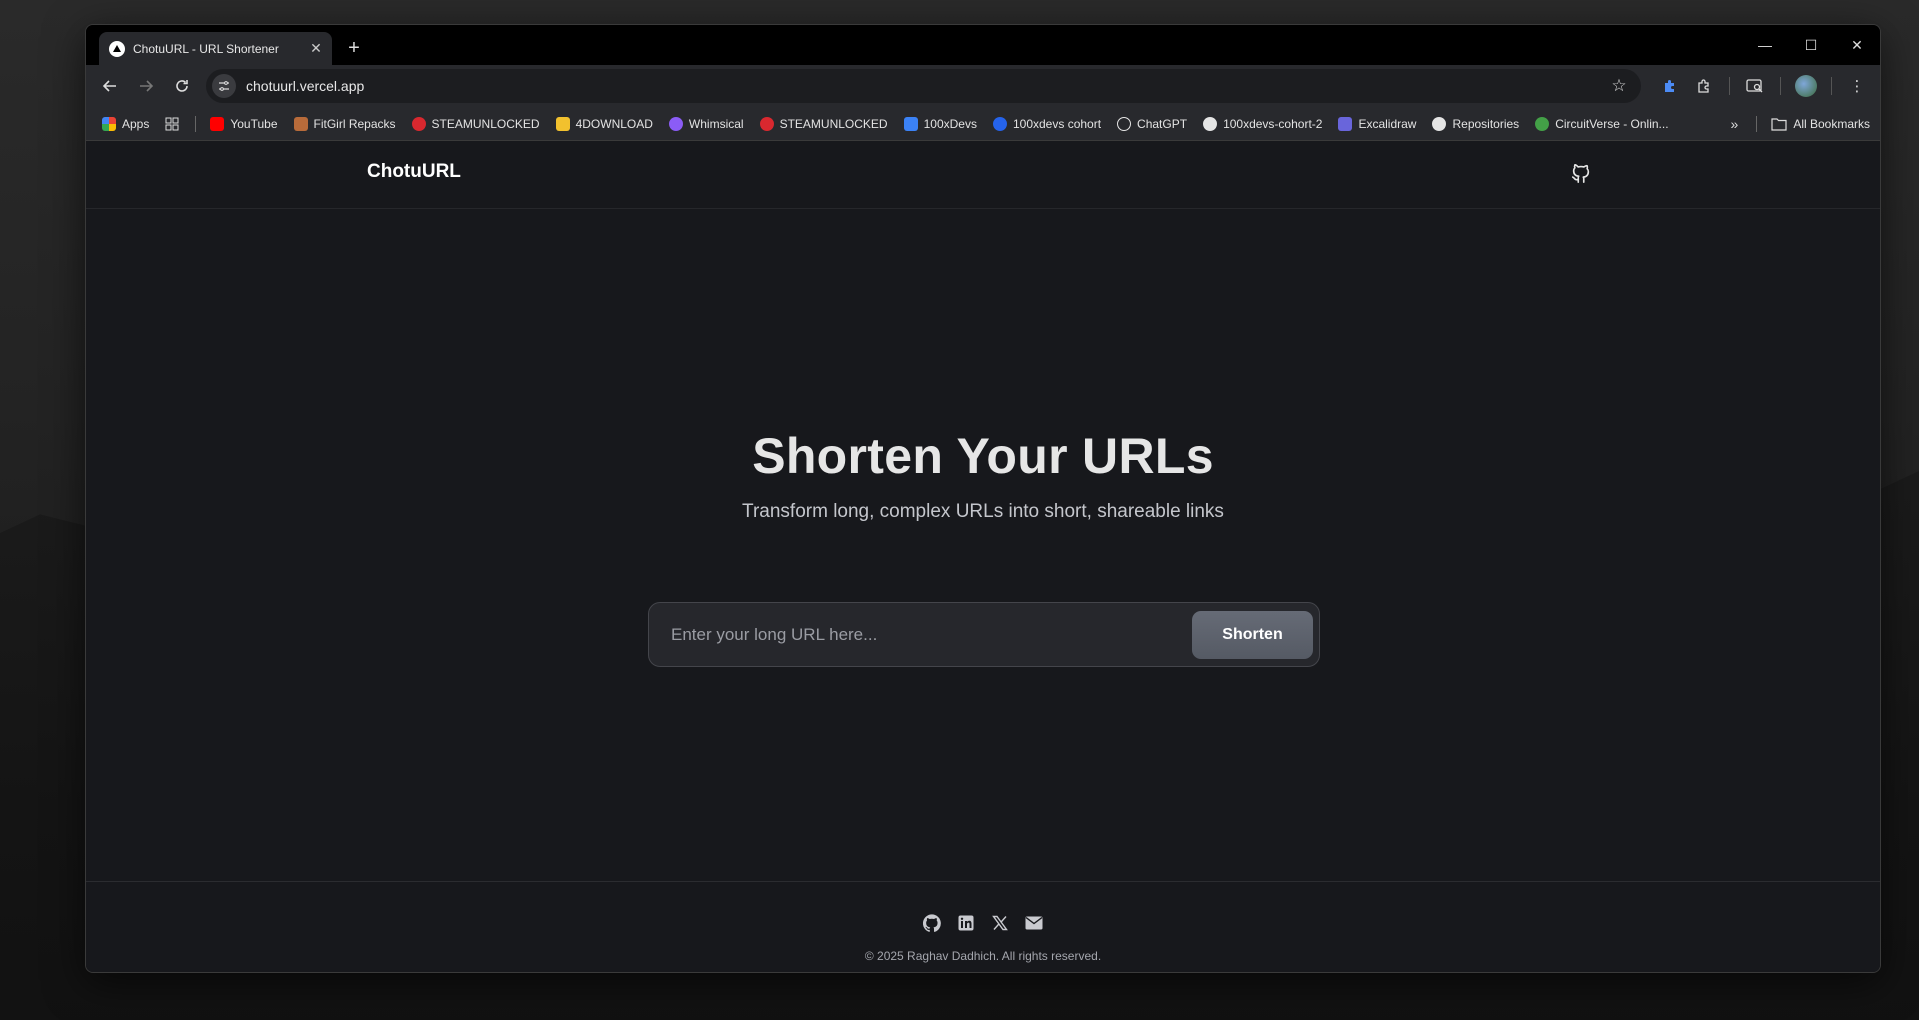 This screenshot has width=1919, height=1020. Describe the element at coordinates (244, 123) in the screenshot. I see `bookmark-youtube: YouTube` at that location.